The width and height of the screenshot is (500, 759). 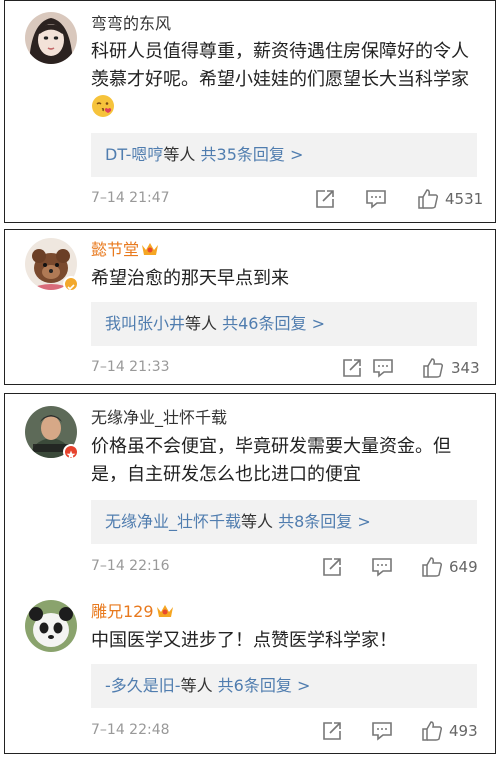 I want to click on comment-text: 中国医学又进步了！点赞医学科学家！, so click(x=244, y=640).